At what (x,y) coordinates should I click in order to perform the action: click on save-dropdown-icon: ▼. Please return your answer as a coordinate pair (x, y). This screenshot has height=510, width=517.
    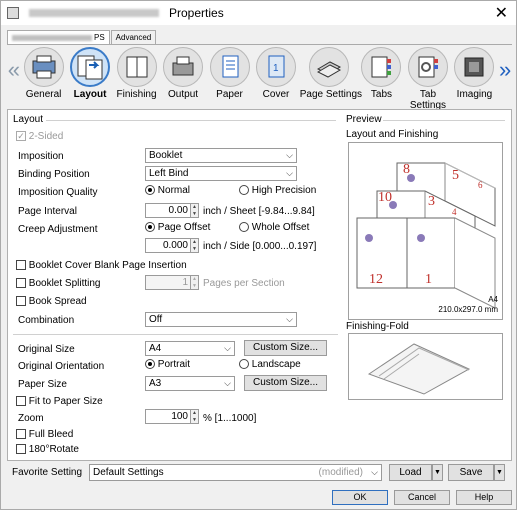
    Looking at the image, I should click on (499, 472).